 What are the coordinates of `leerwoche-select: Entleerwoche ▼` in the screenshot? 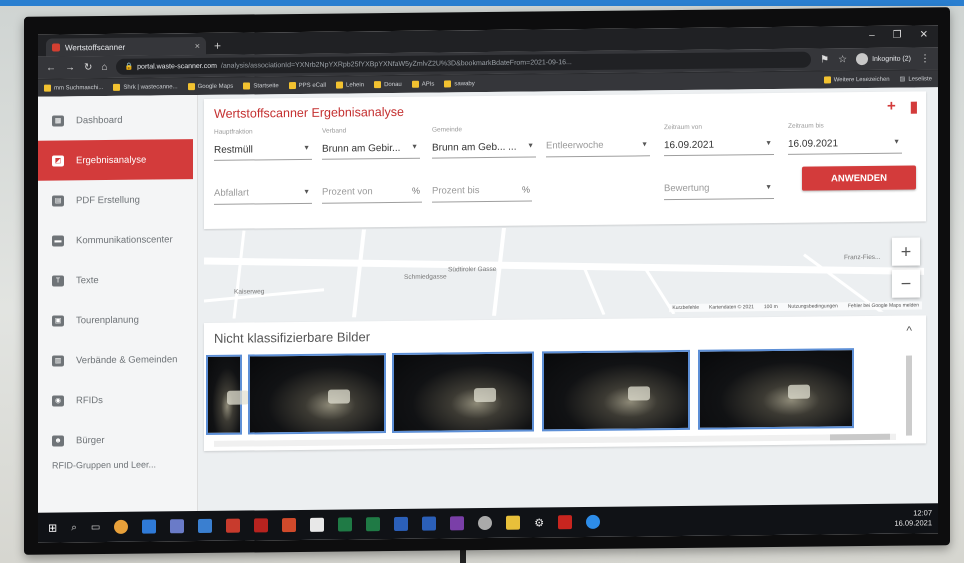 It's located at (598, 140).